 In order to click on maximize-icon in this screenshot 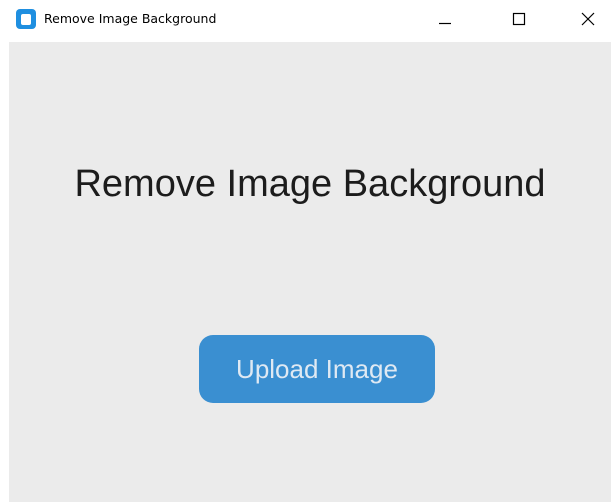, I will do `click(519, 19)`.